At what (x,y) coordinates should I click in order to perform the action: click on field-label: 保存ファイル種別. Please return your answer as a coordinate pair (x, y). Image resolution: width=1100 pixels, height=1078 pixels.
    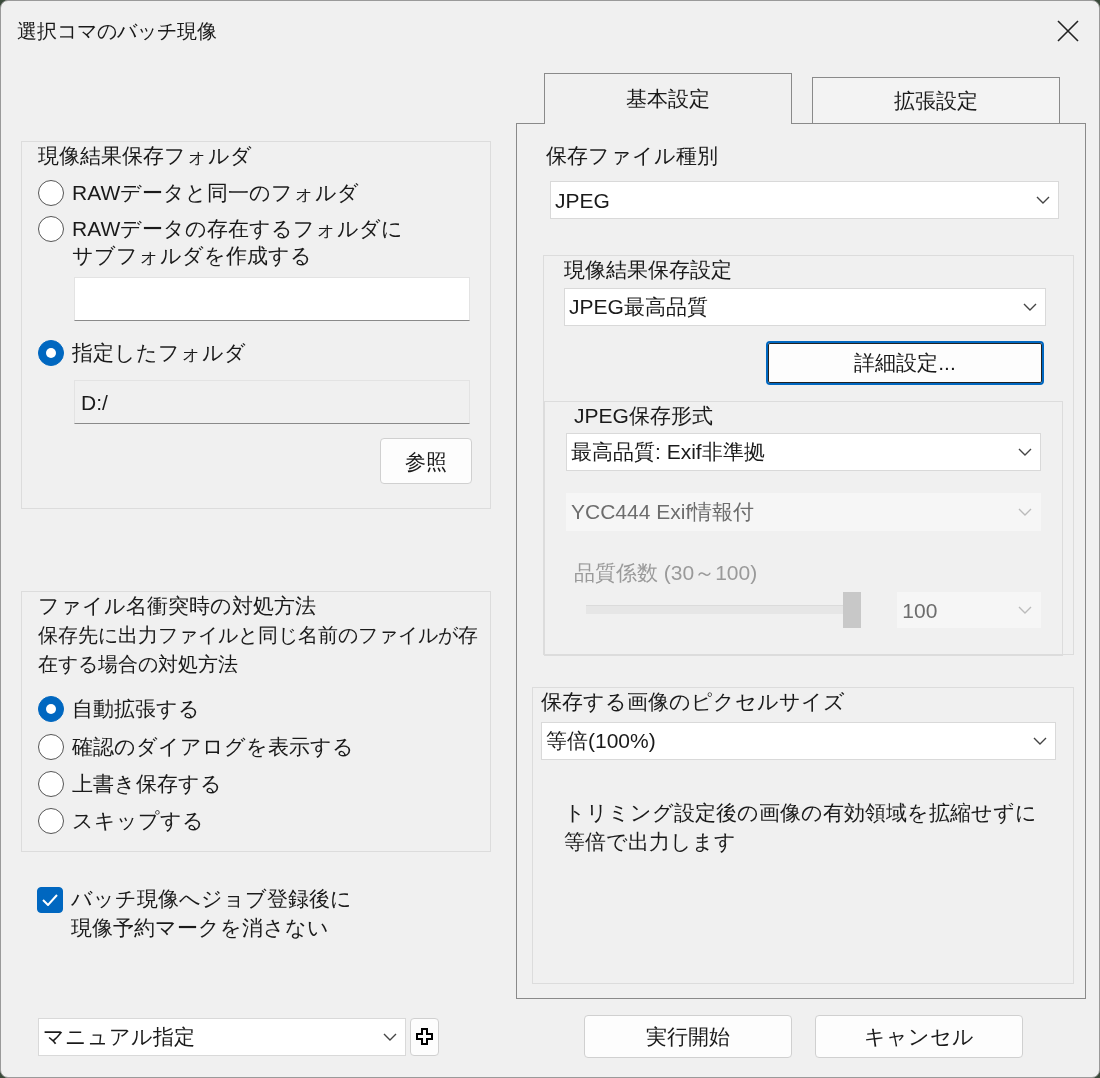
    Looking at the image, I should click on (632, 156).